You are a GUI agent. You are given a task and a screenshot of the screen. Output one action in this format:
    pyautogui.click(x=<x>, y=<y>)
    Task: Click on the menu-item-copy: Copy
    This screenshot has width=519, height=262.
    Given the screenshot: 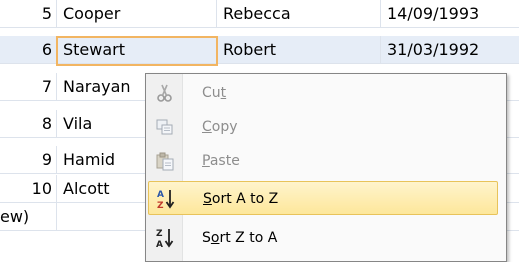 What is the action you would take?
    pyautogui.click(x=323, y=127)
    